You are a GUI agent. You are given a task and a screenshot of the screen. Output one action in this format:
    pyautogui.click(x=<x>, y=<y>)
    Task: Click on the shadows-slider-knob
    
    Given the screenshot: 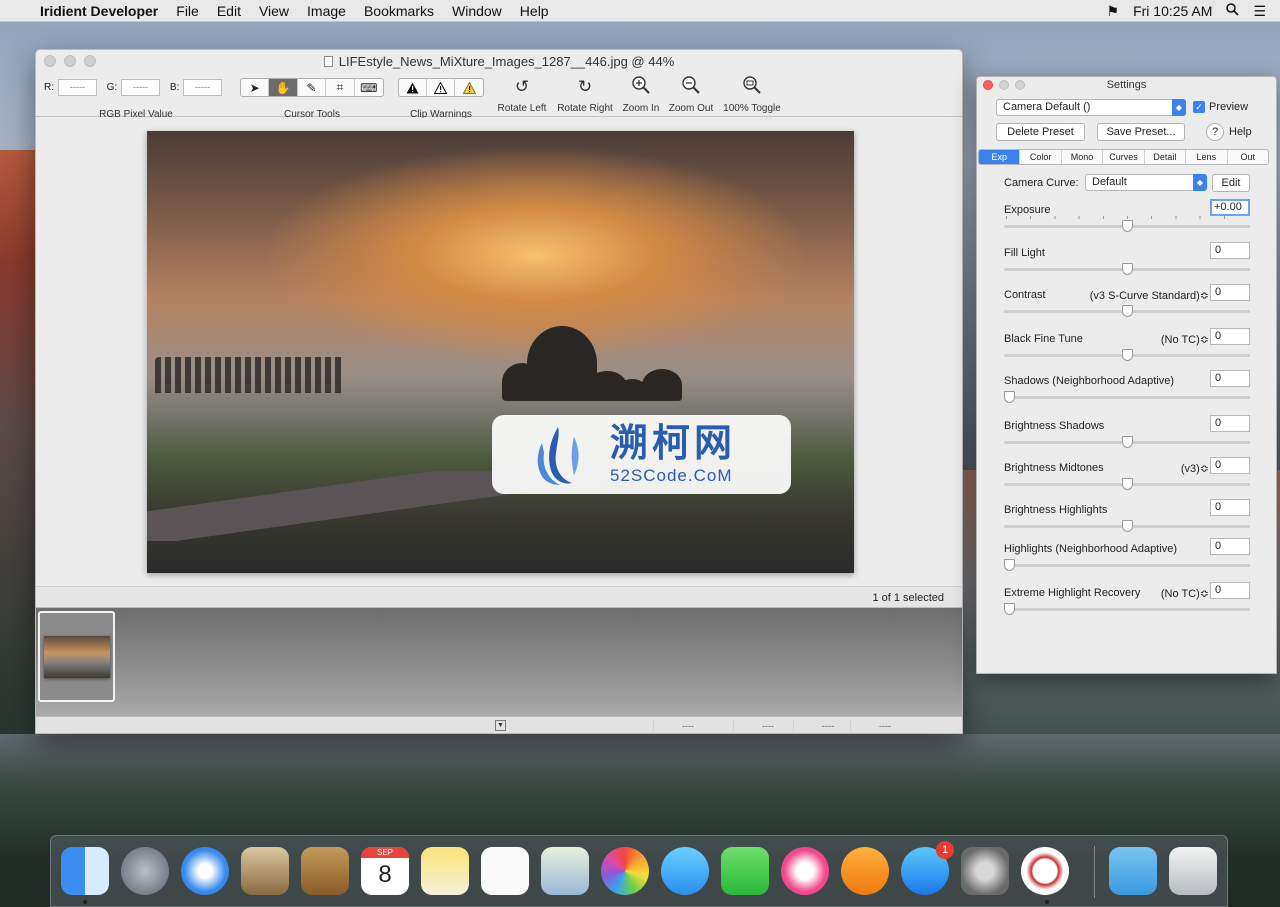 What is the action you would take?
    pyautogui.click(x=1009, y=397)
    